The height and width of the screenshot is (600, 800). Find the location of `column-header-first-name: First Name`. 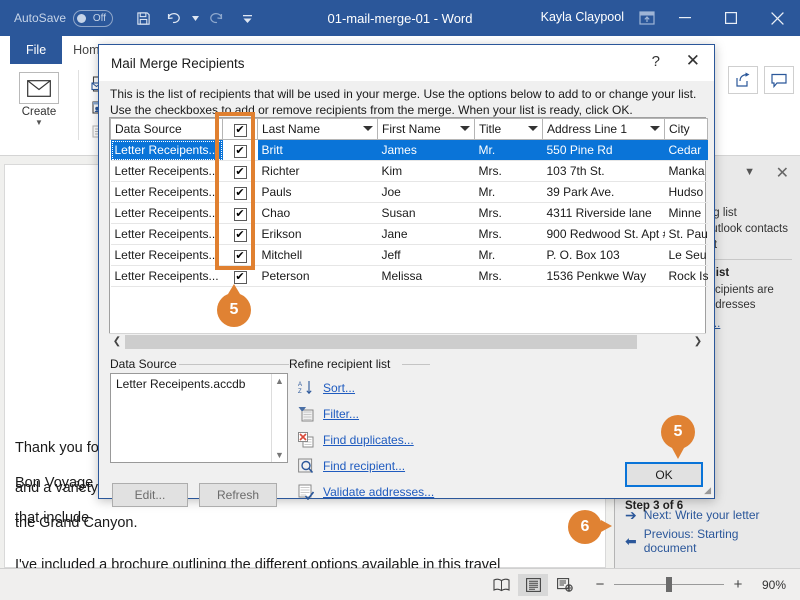

column-header-first-name: First Name is located at coordinates (426, 129).